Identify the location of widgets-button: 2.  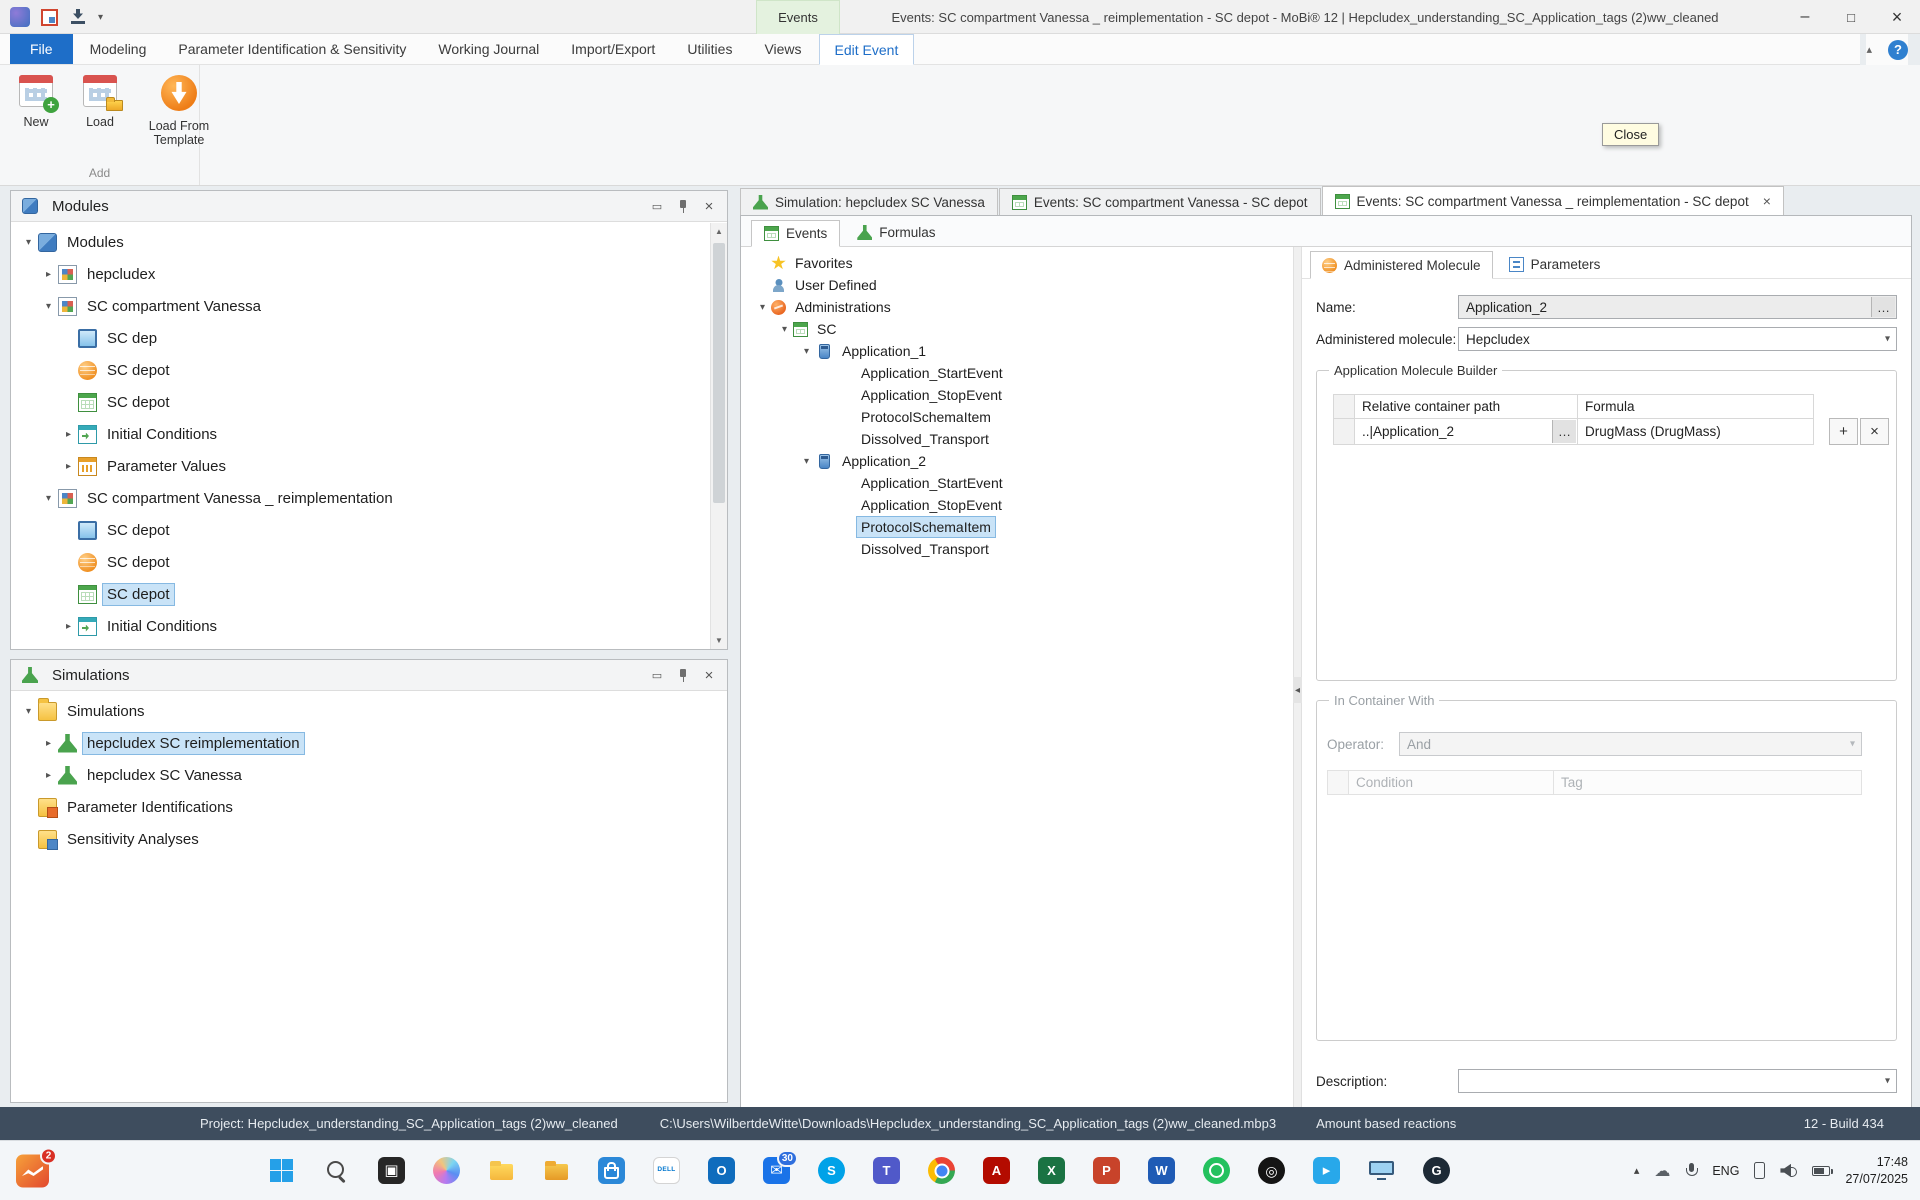
(36, 1167).